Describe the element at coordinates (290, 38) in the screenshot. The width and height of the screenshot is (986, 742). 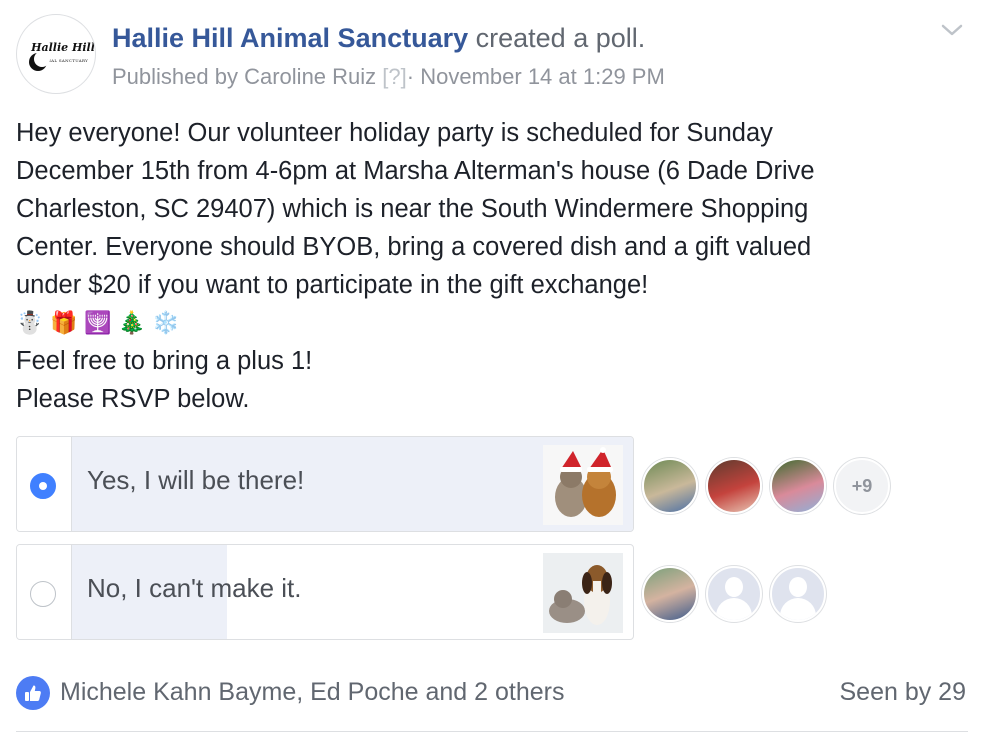
I see `page-name-link: Hallie Hill Animal Sanctuary` at that location.